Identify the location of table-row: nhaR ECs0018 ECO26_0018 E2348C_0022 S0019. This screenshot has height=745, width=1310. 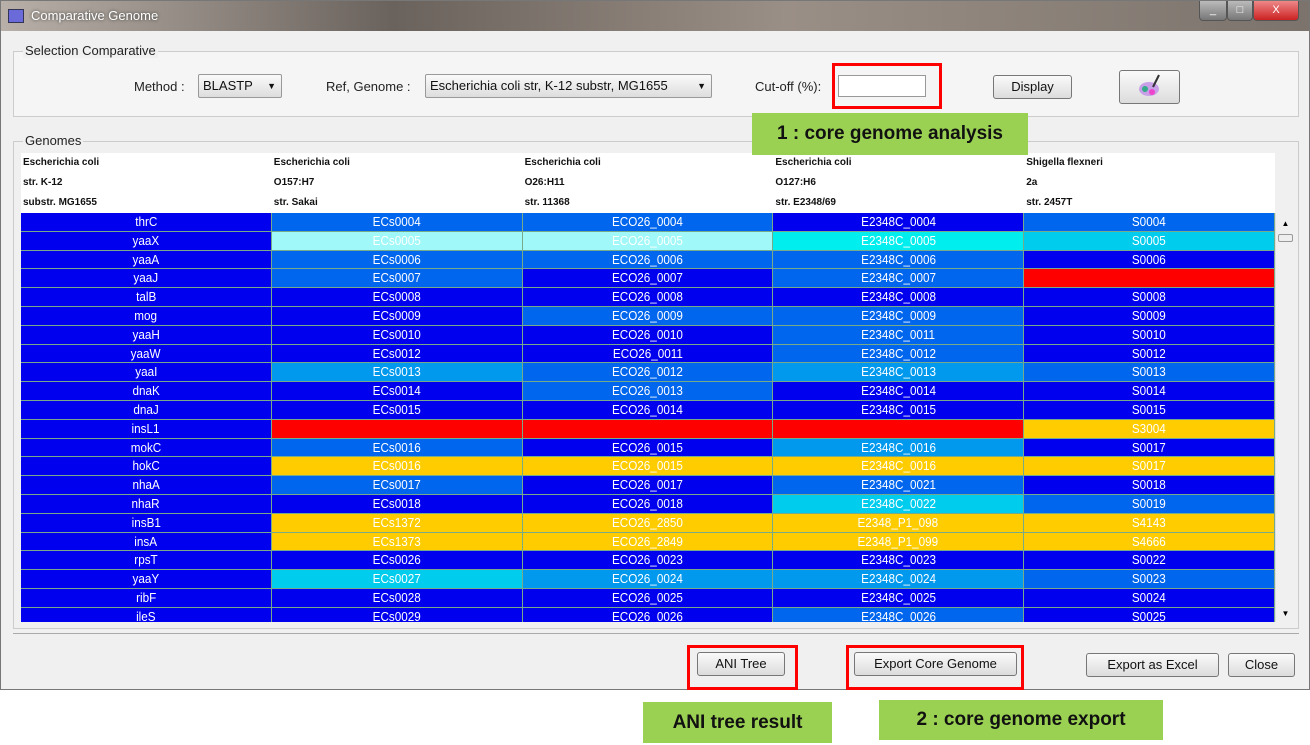
(648, 504).